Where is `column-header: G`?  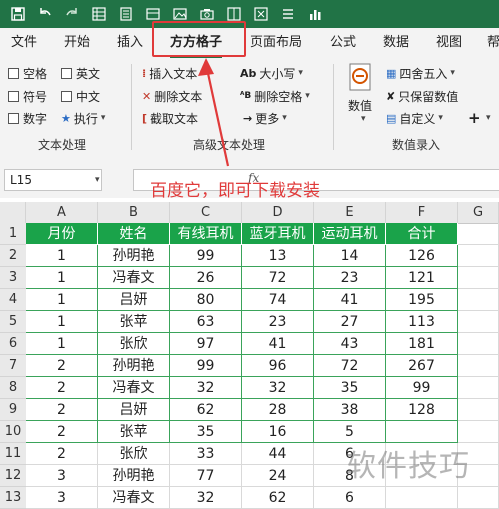
column-header: G is located at coordinates (478, 212).